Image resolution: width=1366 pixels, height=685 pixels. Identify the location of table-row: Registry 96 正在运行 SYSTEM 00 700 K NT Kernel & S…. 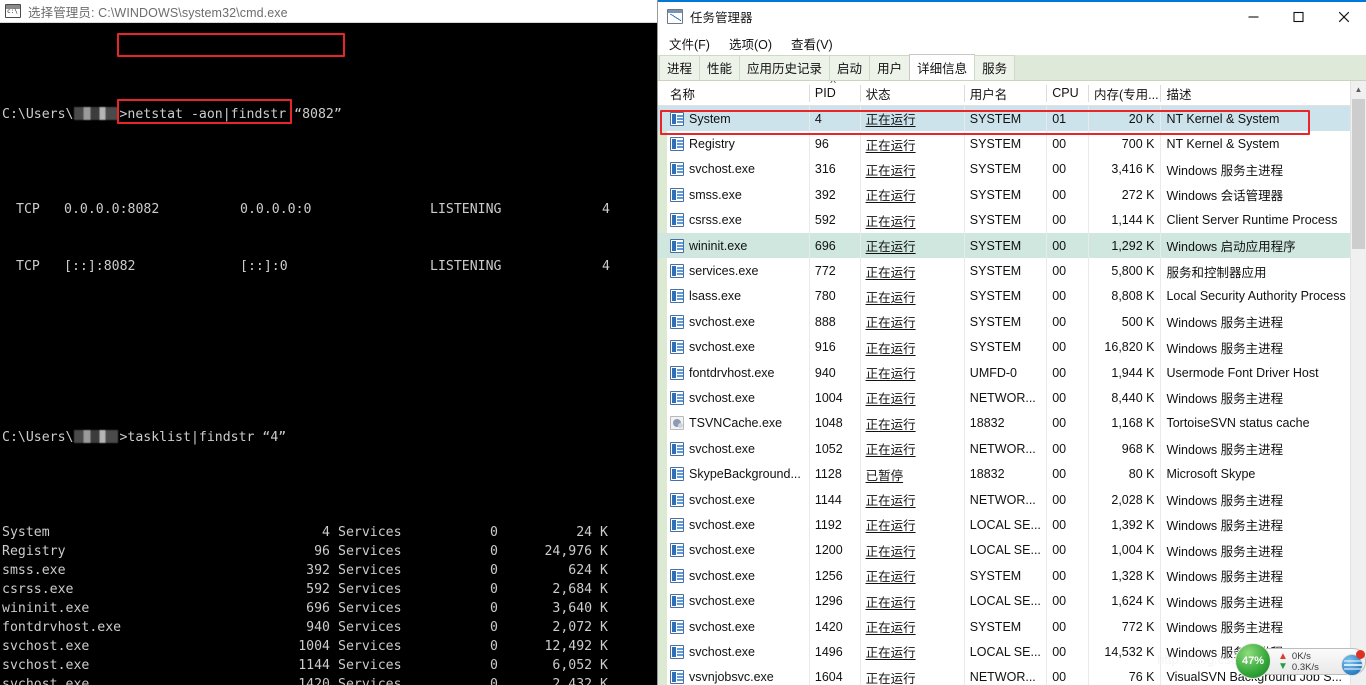
(1004, 144).